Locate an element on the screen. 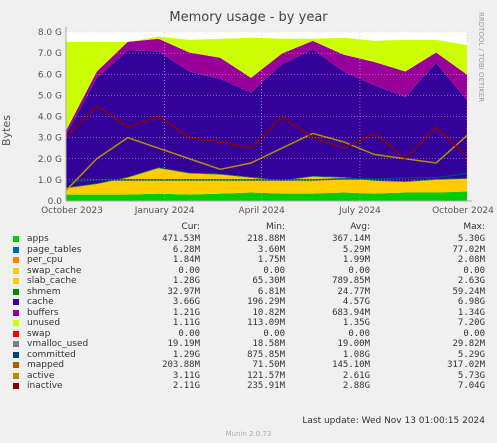 The image size is (497, 443). y-tick-label: 7.0 G is located at coordinates (50, 54).